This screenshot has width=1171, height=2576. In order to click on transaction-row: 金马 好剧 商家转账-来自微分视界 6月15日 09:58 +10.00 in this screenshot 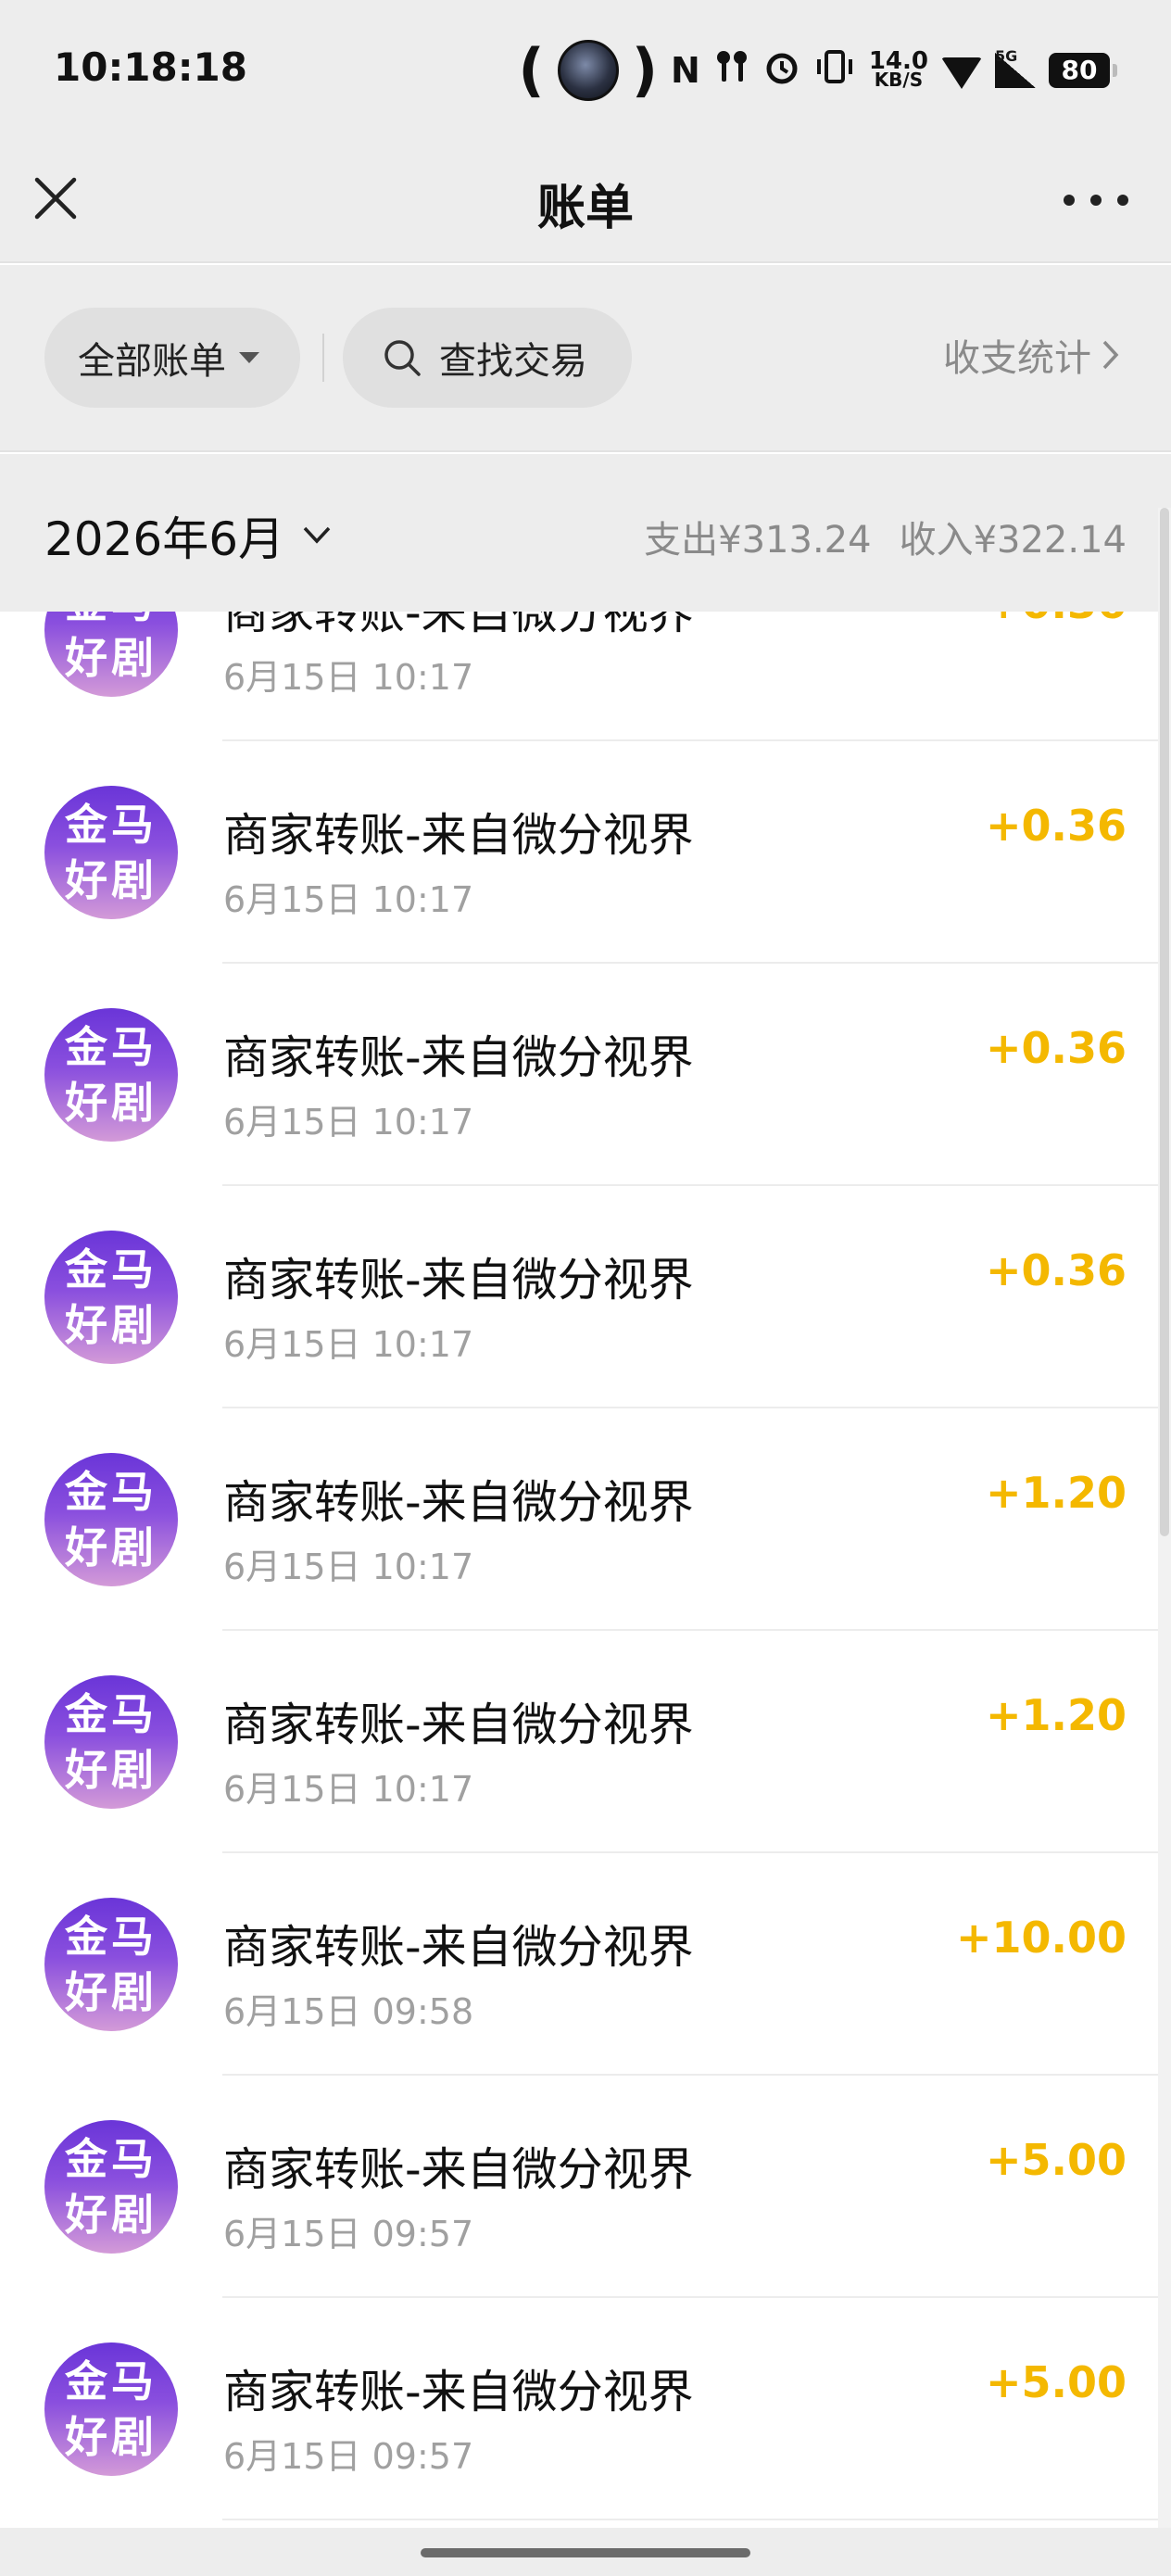, I will do `click(585, 1964)`.